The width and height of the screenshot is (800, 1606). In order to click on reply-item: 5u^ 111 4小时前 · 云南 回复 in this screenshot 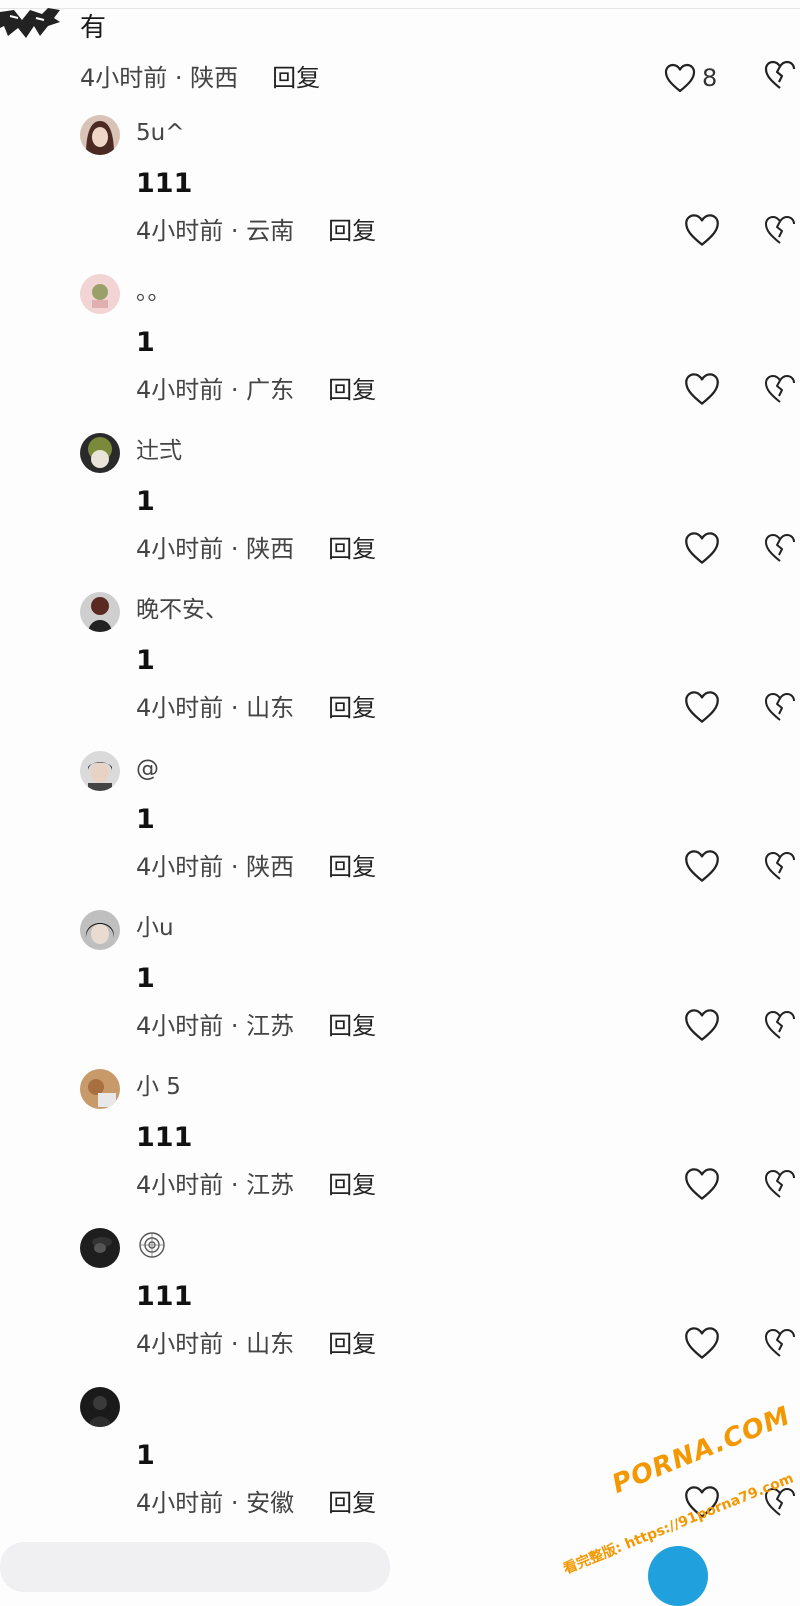, I will do `click(400, 195)`.